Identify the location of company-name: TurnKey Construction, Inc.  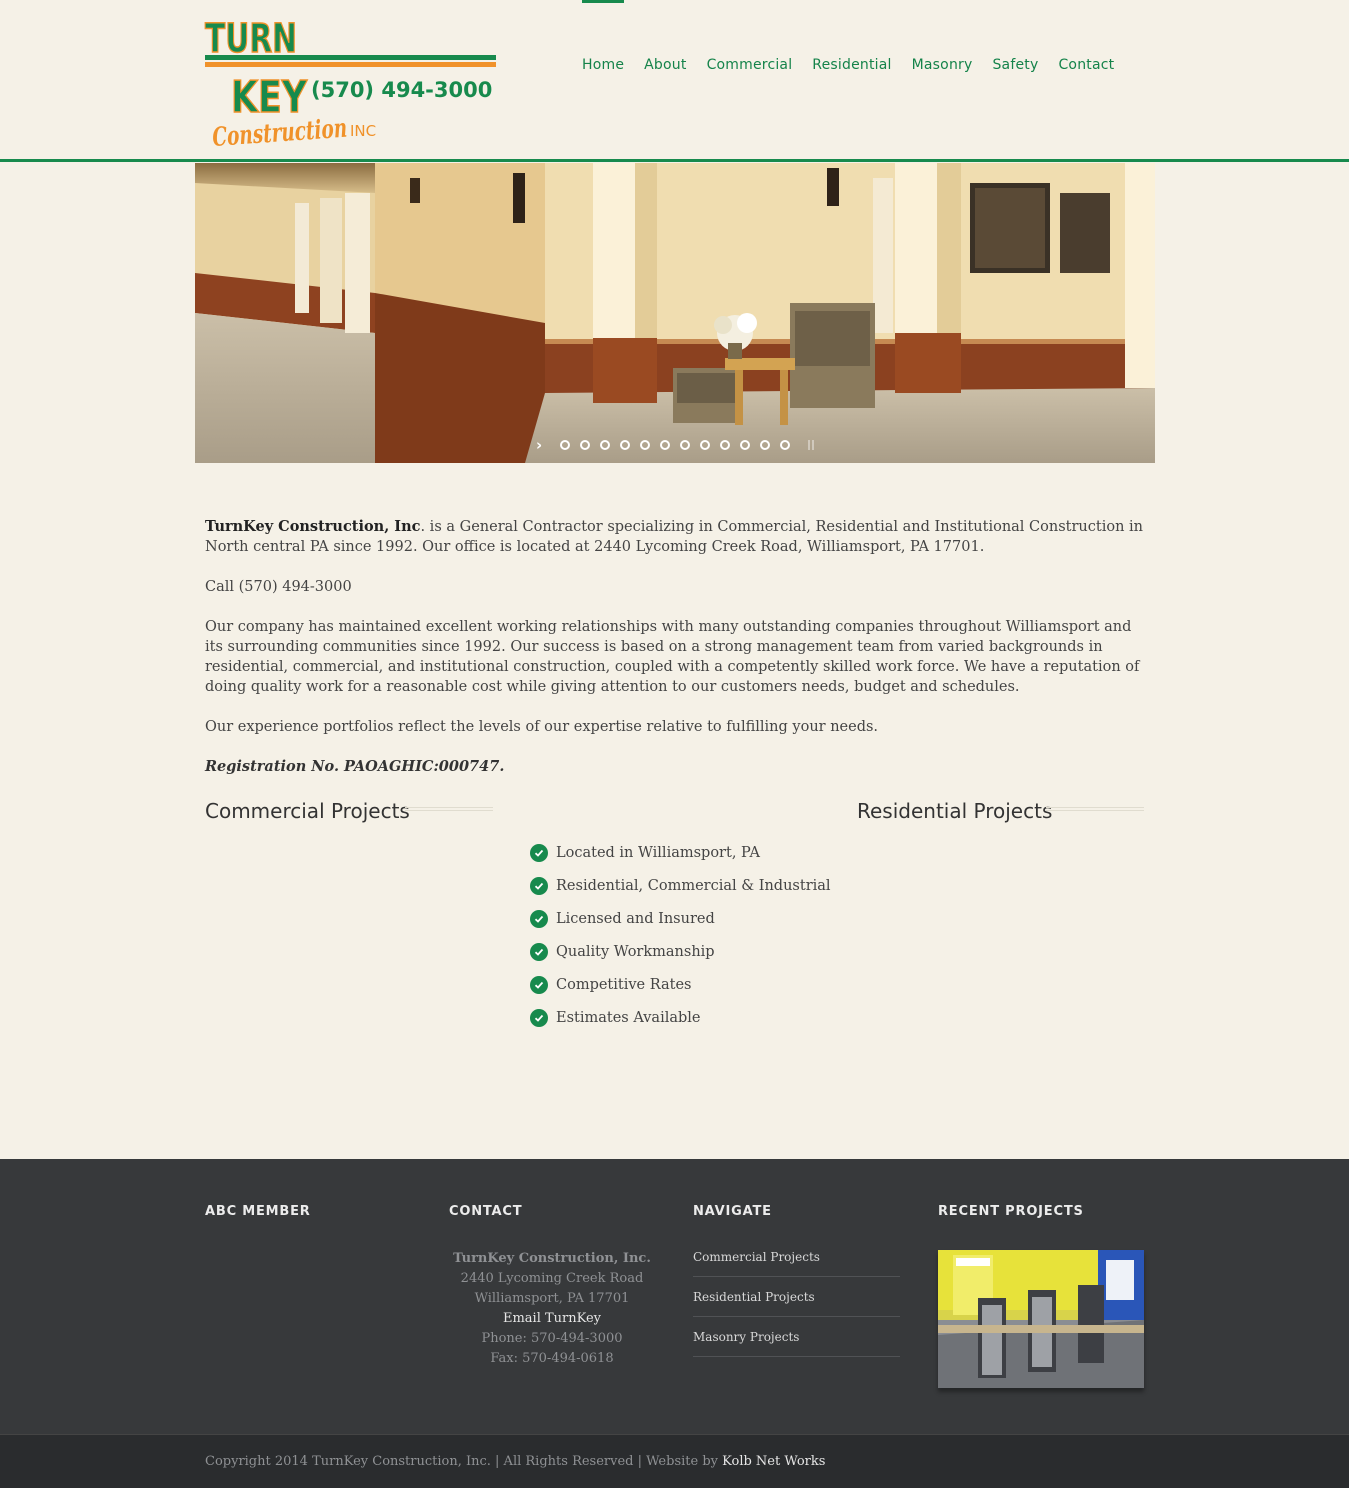
(313, 526).